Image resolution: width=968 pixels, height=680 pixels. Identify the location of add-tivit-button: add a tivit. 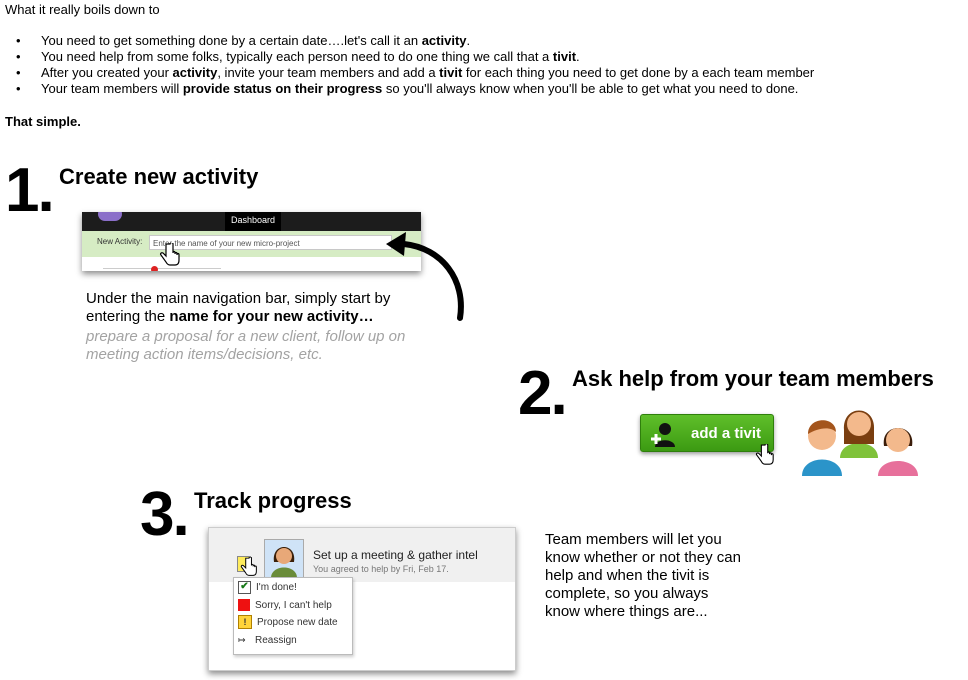
(707, 433).